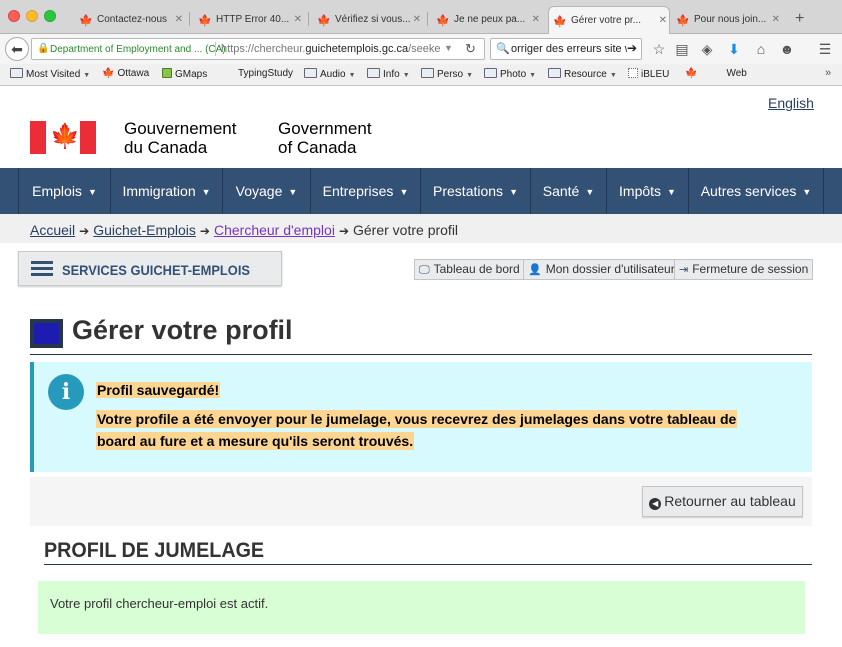 The width and height of the screenshot is (842, 647). I want to click on browser-tab-verifiez: 🍁 Vérifiez si vous... ✕, so click(368, 20).